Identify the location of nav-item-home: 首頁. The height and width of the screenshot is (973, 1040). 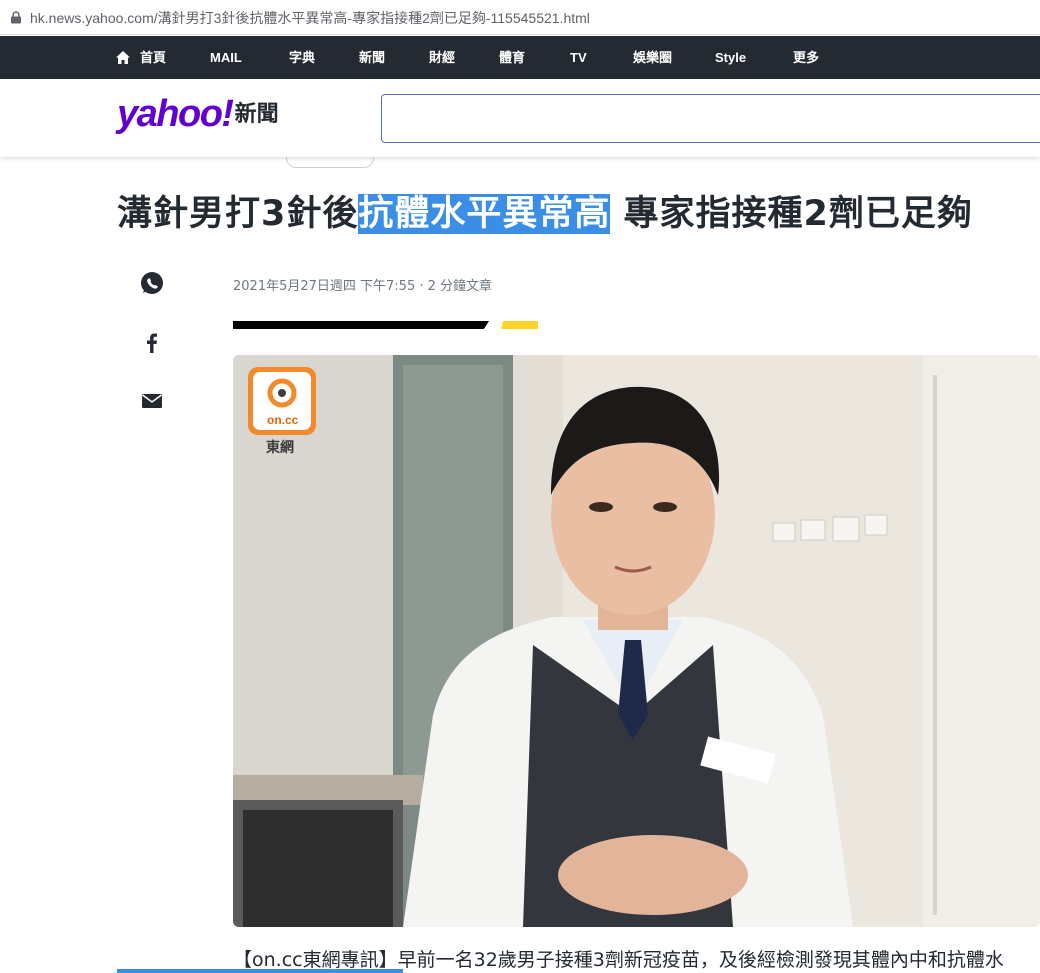
(153, 57).